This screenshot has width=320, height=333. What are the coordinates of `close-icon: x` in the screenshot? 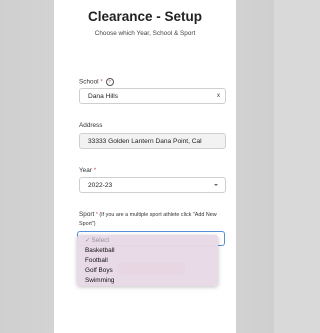 It's located at (218, 96).